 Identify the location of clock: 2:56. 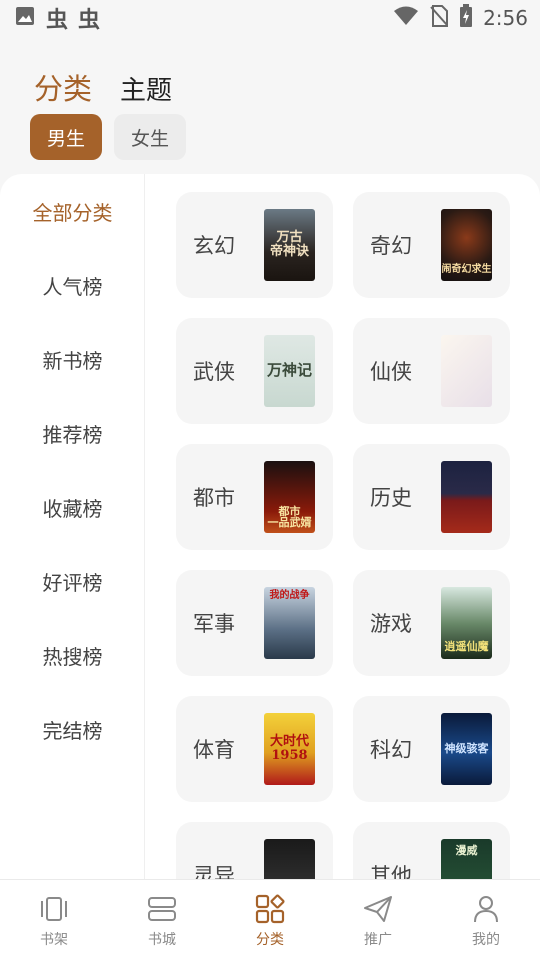
(505, 18).